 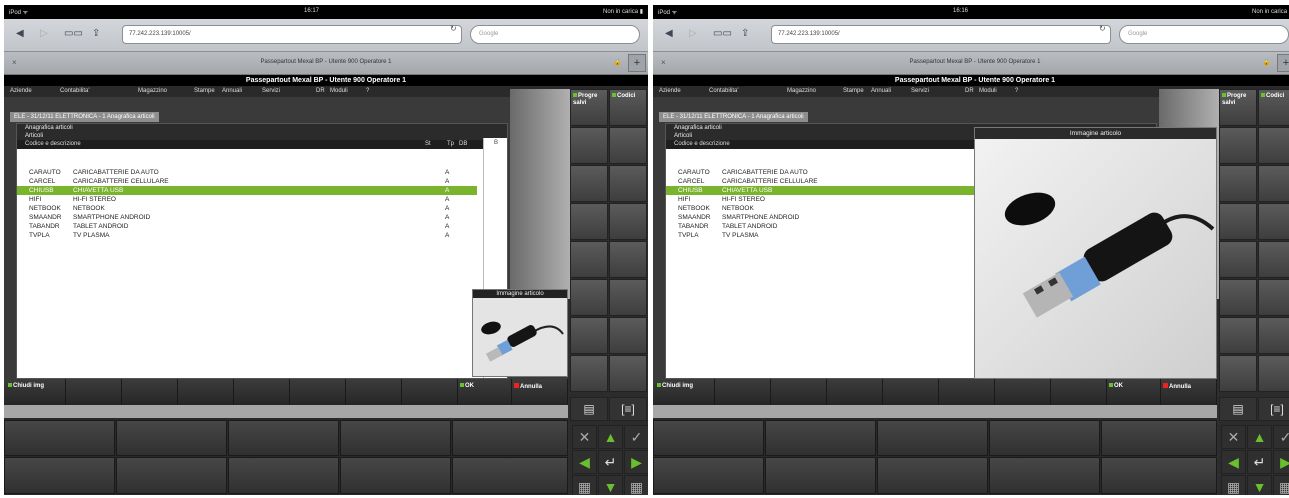 What do you see at coordinates (520, 333) in the screenshot?
I see `image-thumbnail-window: Immagine articolo` at bounding box center [520, 333].